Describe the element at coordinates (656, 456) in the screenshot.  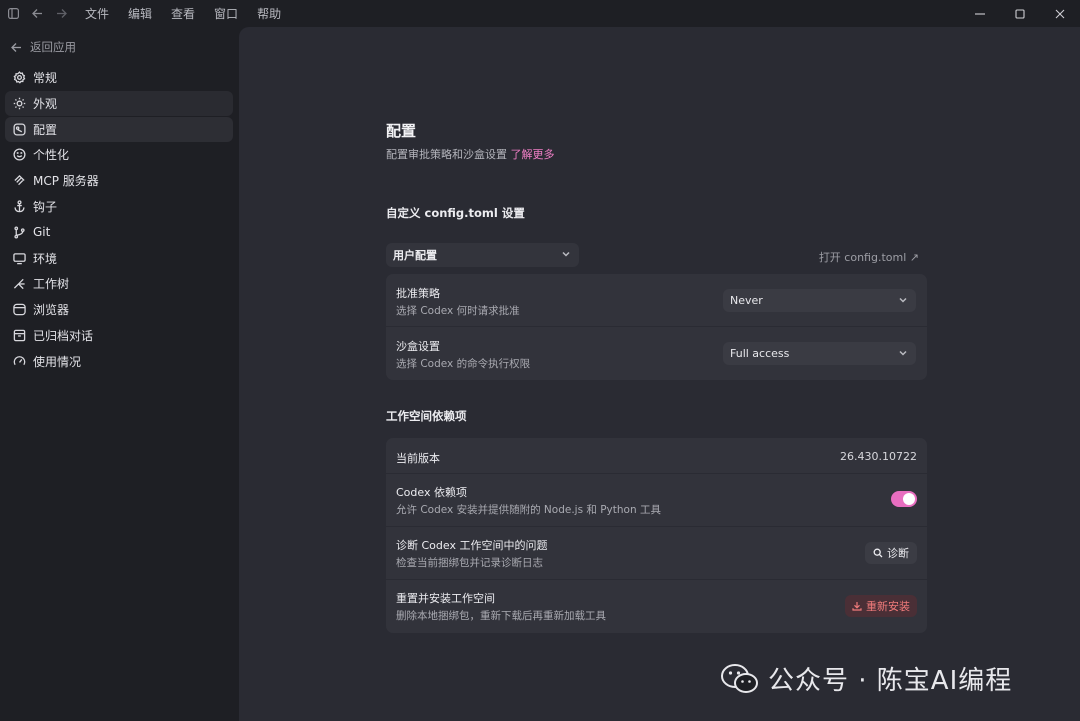
I see `version-row: 当前版本 26.430.10722` at that location.